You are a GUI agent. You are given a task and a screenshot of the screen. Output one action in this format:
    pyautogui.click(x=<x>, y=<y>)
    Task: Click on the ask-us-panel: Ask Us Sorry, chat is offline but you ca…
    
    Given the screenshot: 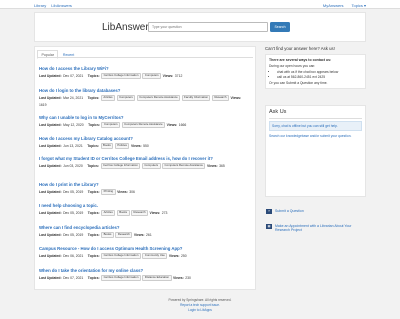 What is the action you would take?
    pyautogui.click(x=315, y=151)
    